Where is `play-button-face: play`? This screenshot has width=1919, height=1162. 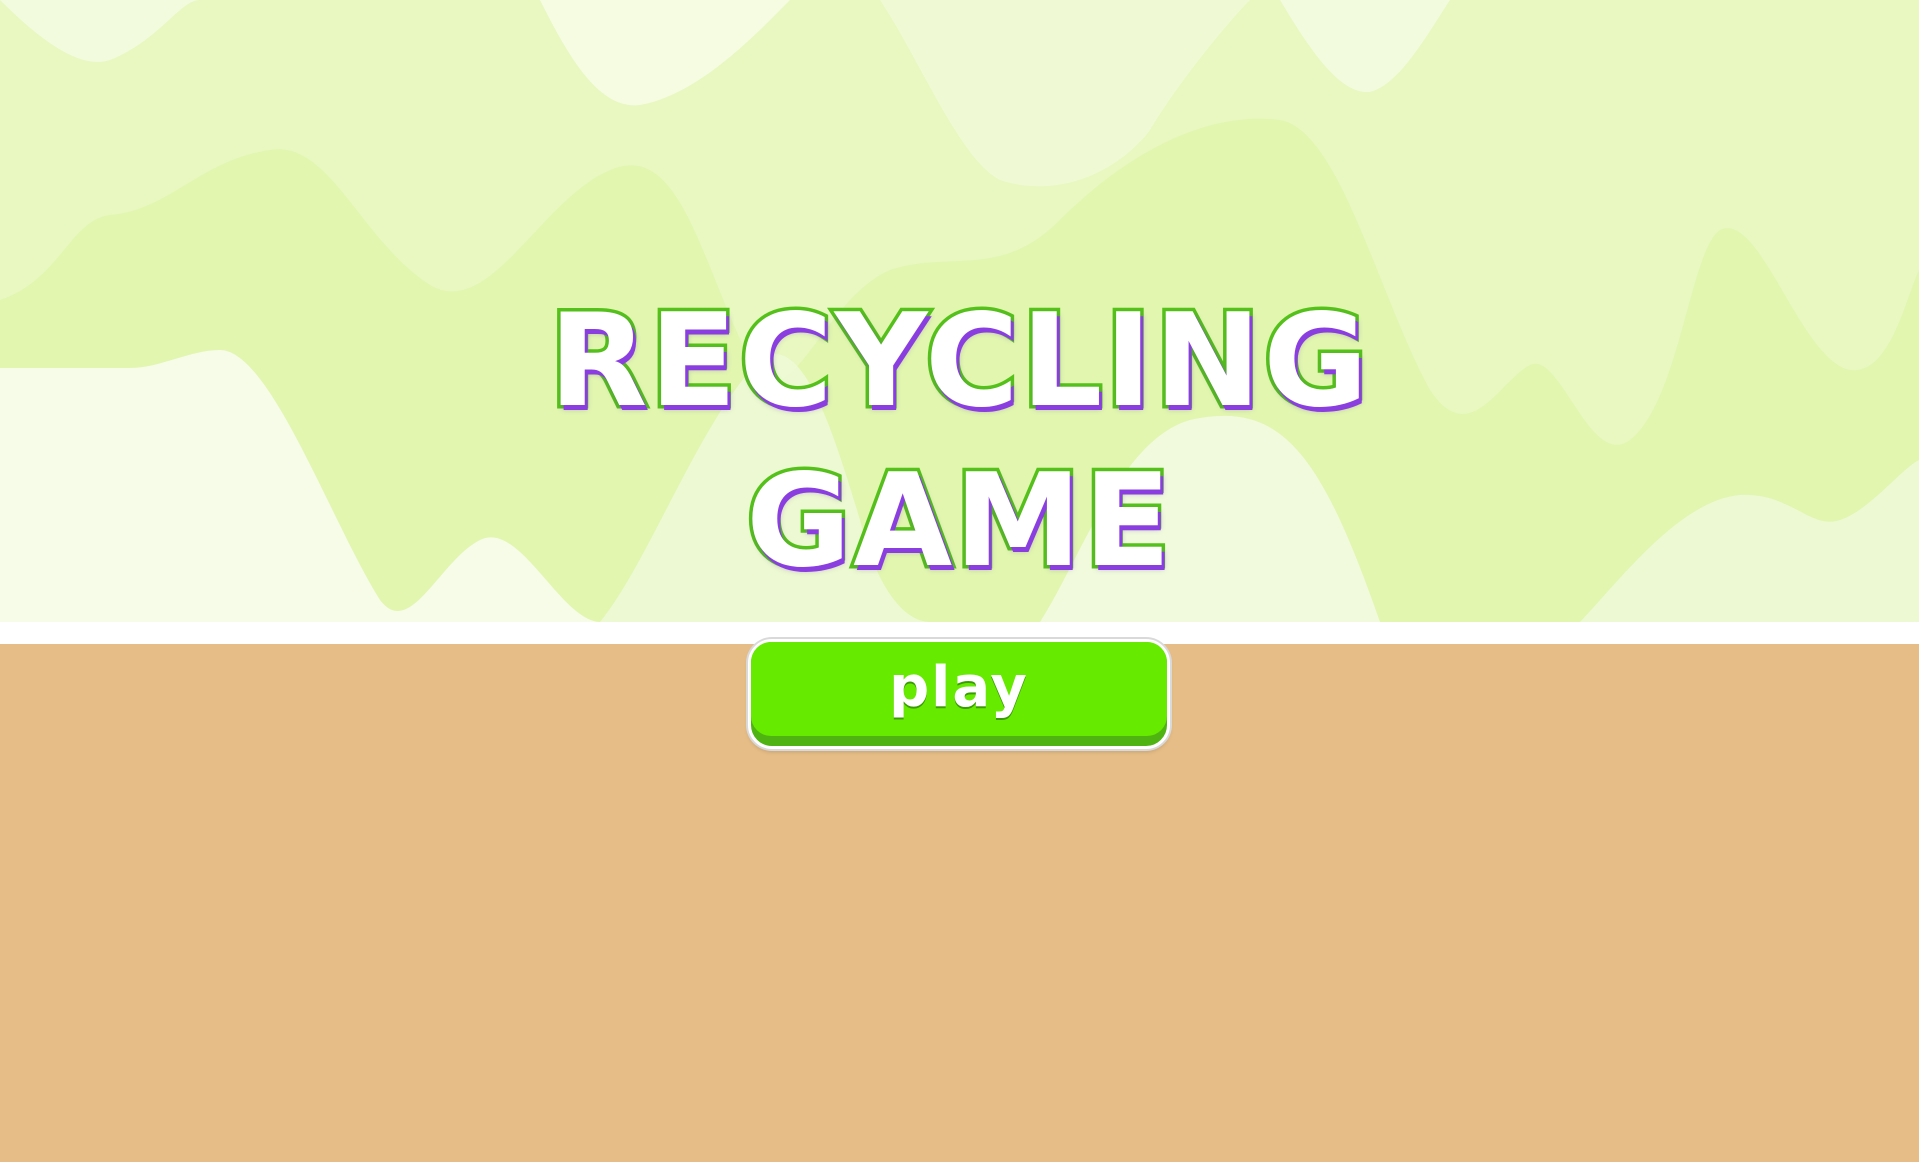 play-button-face: play is located at coordinates (959, 689).